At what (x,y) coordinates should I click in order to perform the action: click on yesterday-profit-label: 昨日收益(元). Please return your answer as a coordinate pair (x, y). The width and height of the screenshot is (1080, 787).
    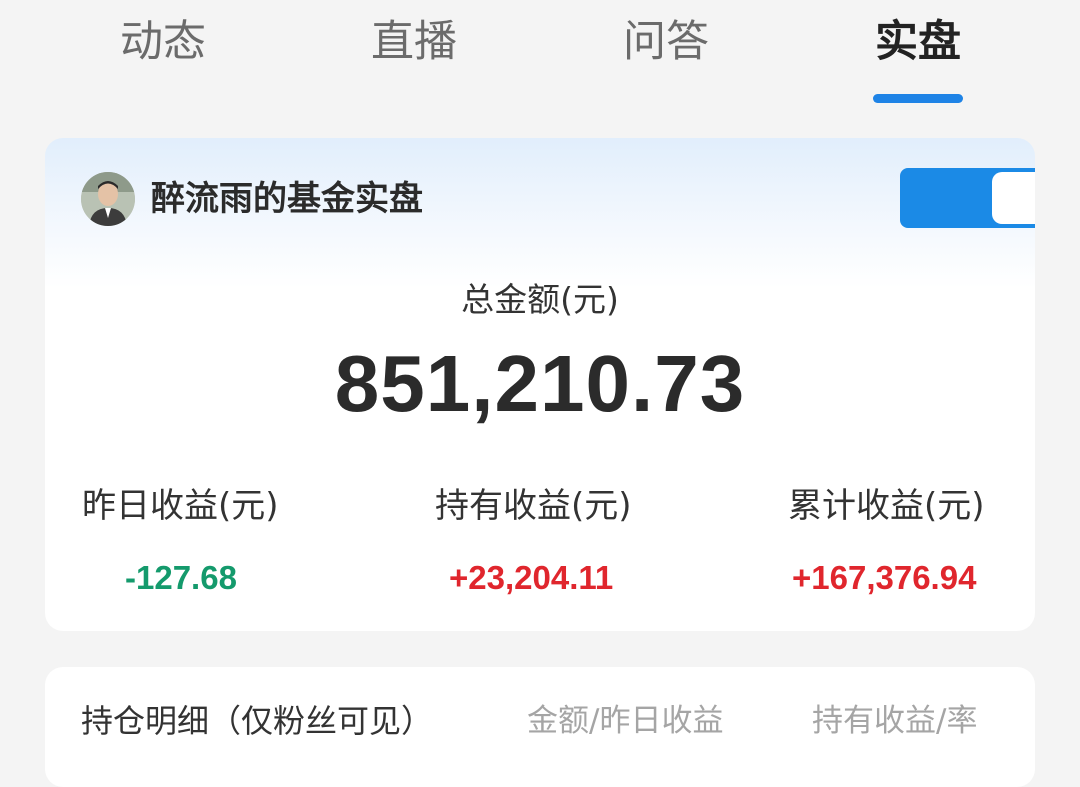
    Looking at the image, I should click on (180, 506).